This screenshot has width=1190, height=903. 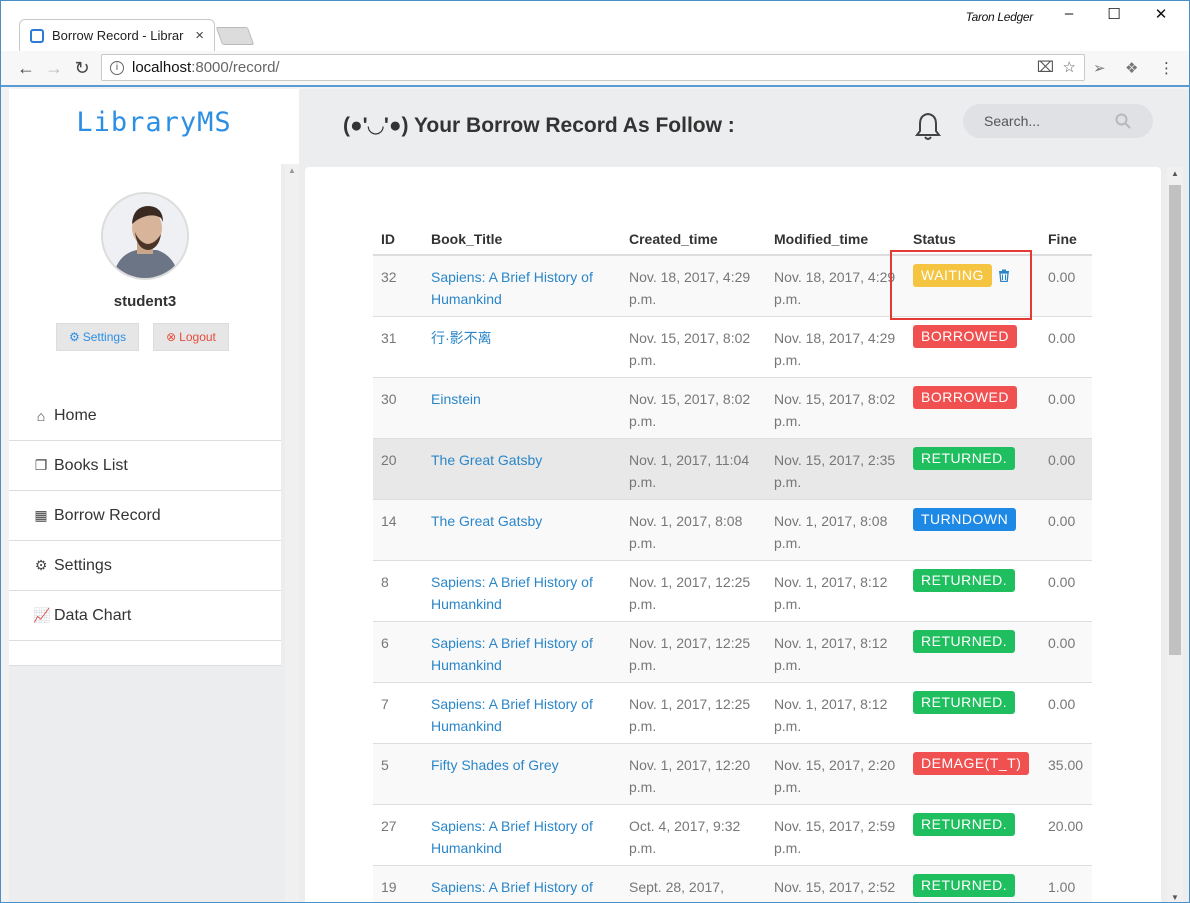 I want to click on cell-id: 7, so click(x=398, y=713).